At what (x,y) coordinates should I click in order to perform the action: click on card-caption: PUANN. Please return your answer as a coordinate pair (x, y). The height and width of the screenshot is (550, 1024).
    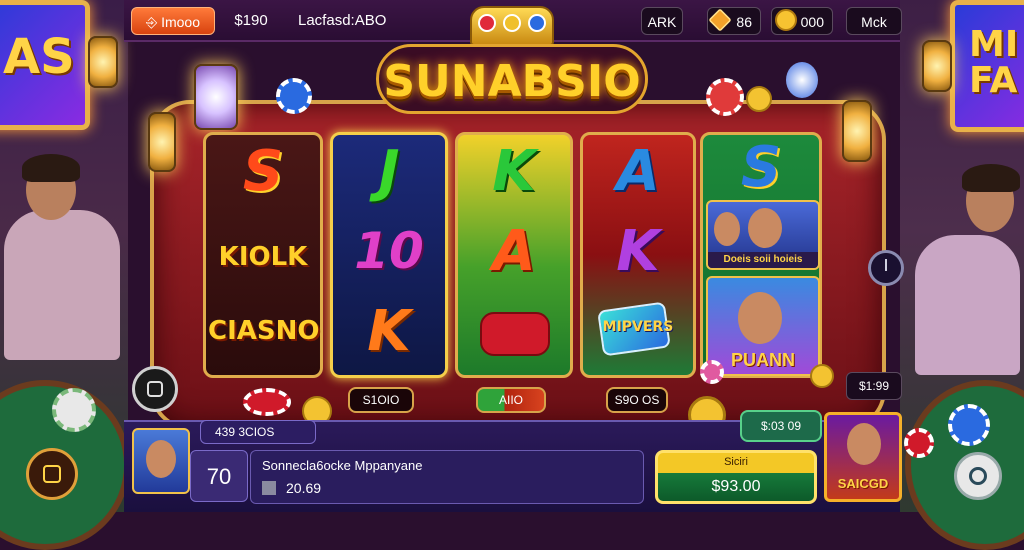
    Looking at the image, I should click on (762, 360).